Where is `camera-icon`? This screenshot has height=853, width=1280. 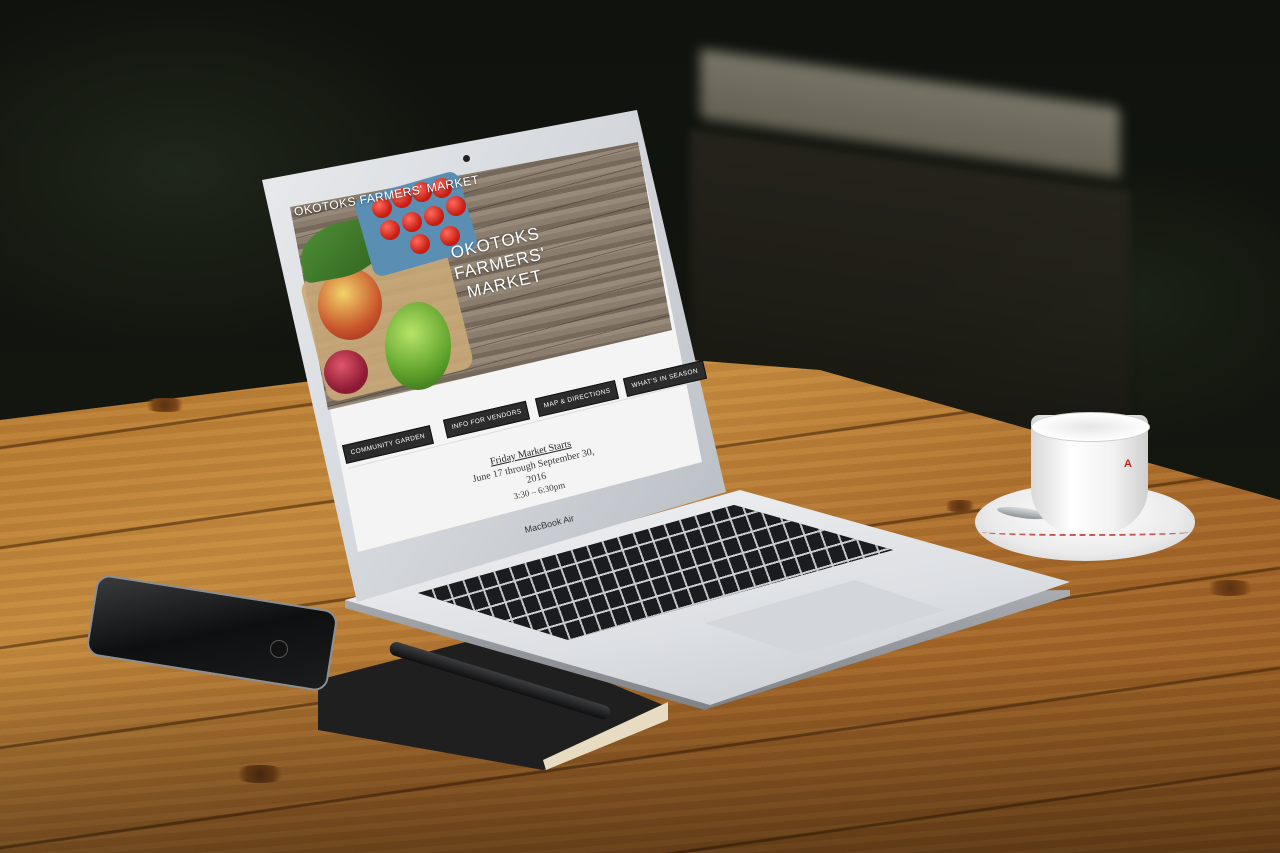
camera-icon is located at coordinates (466, 158).